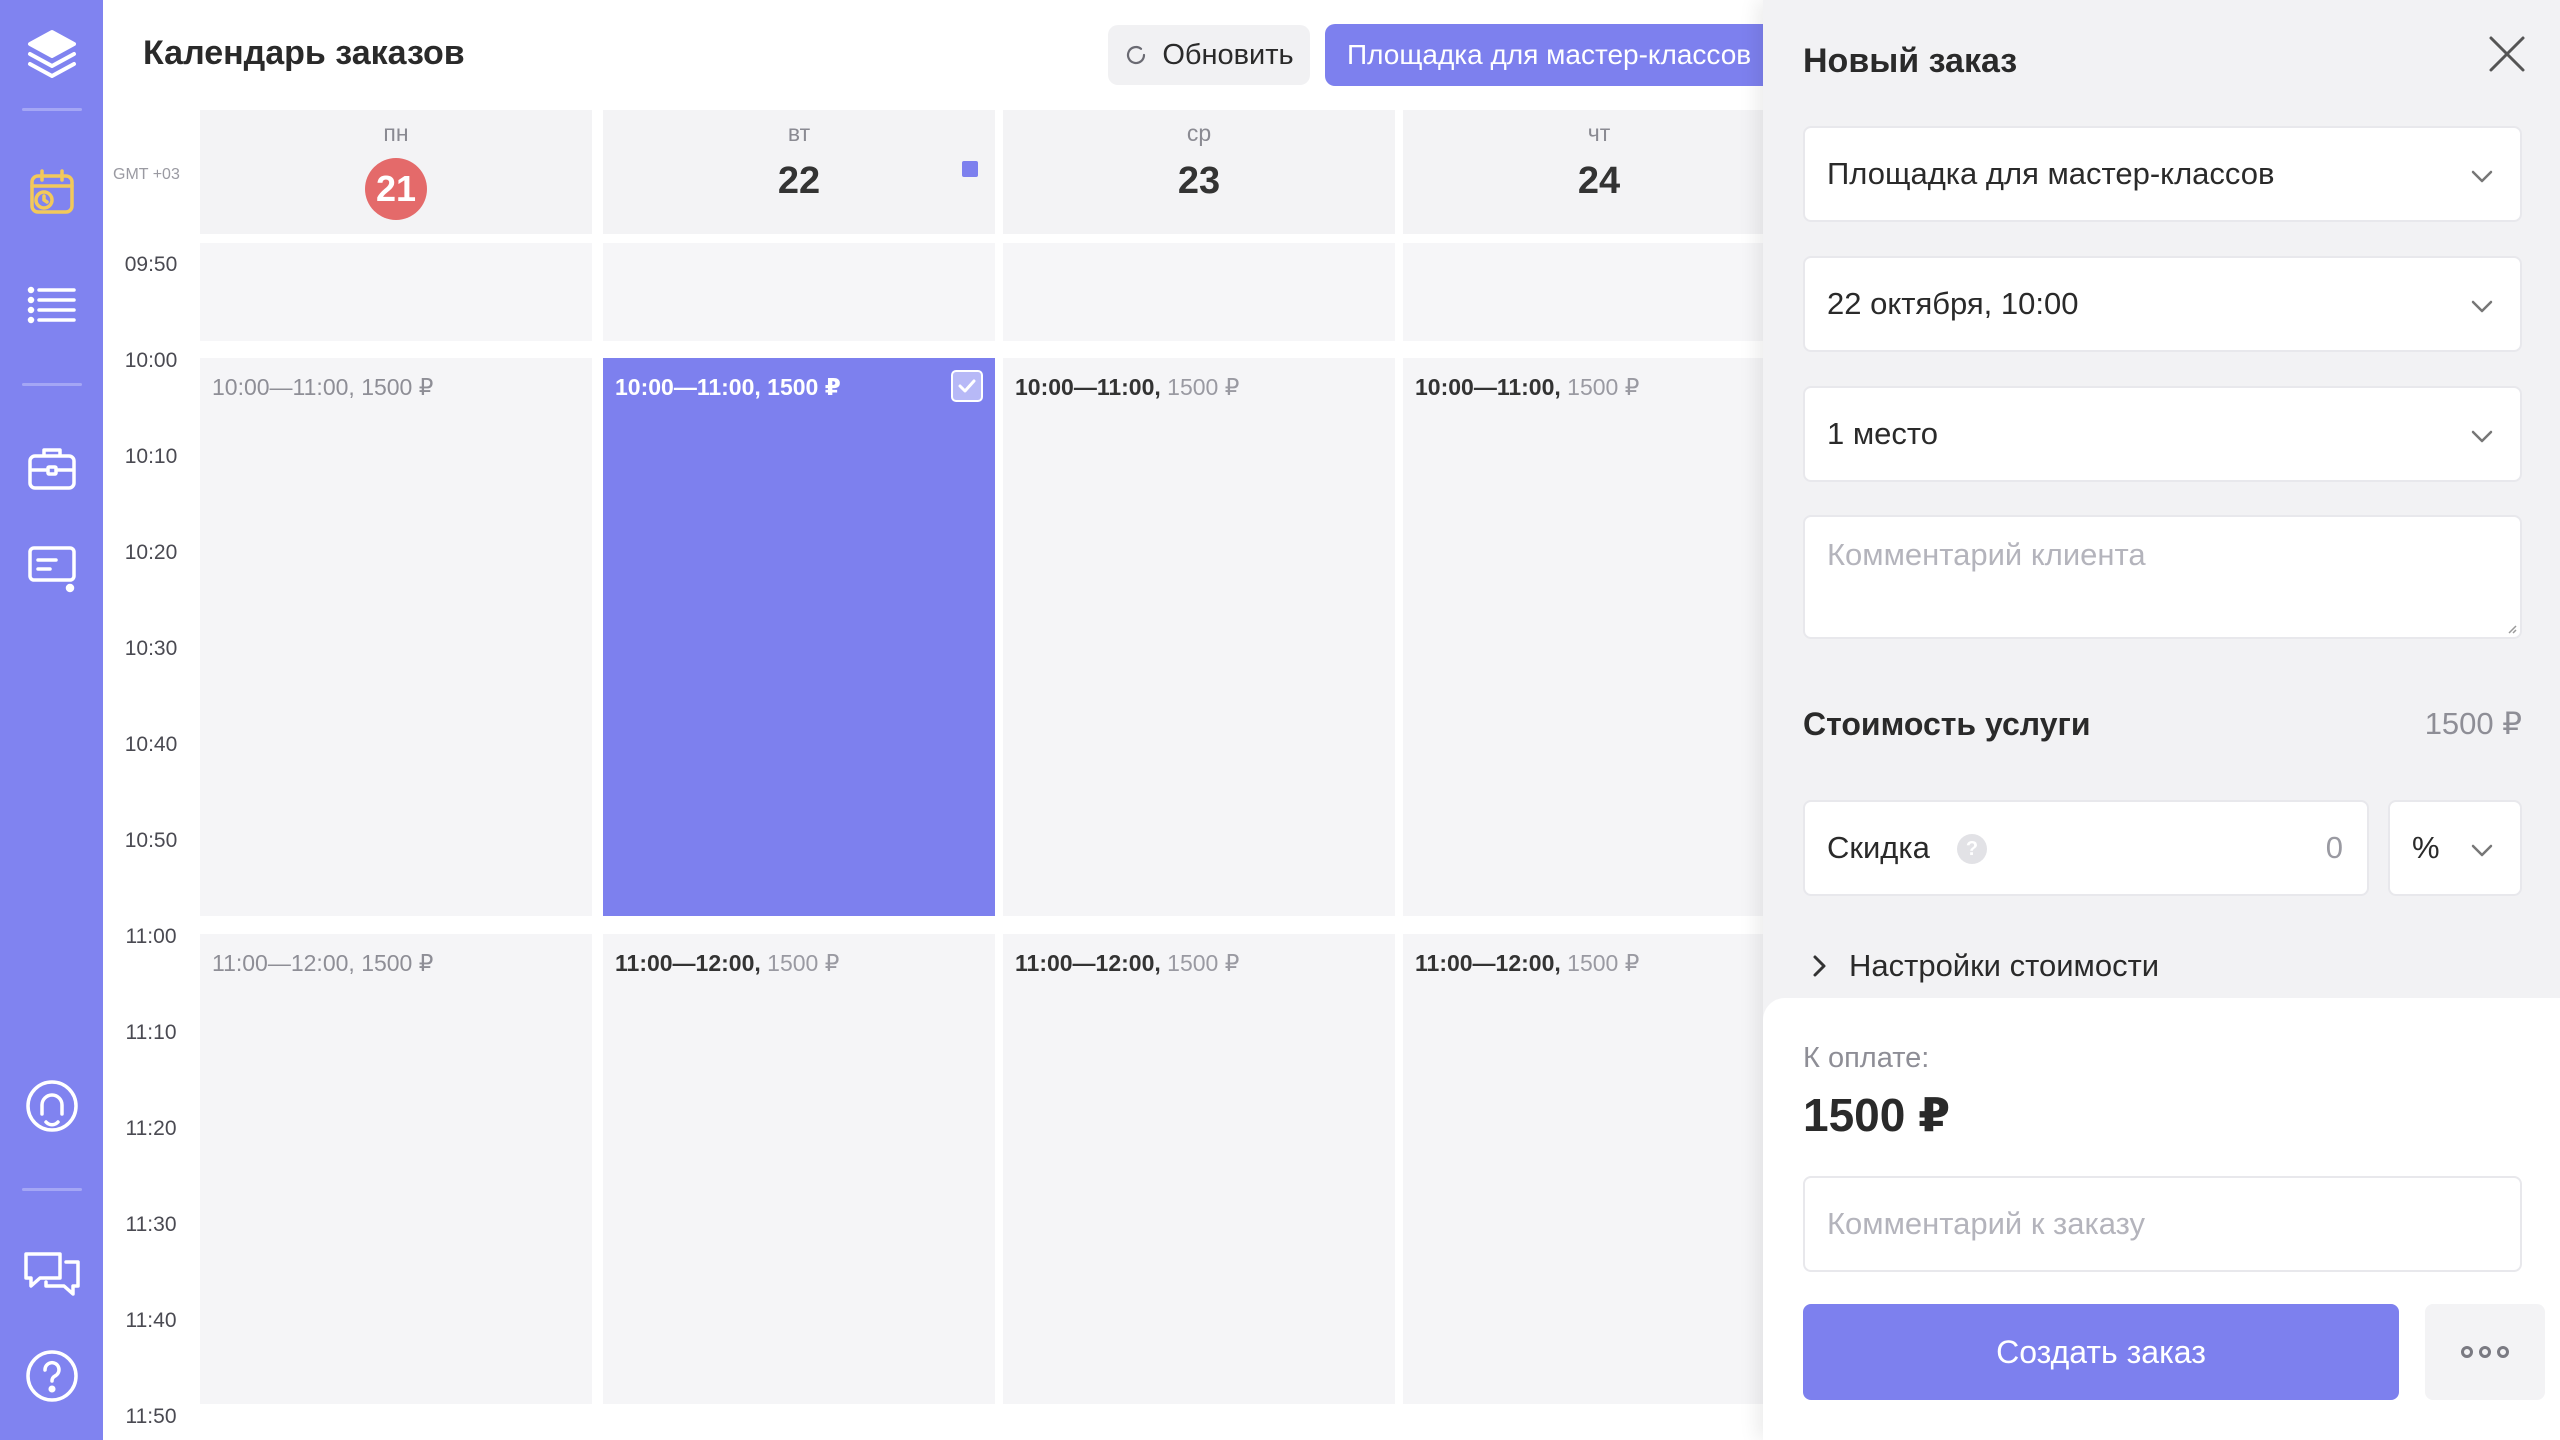 Image resolution: width=2560 pixels, height=1440 pixels. Describe the element at coordinates (799, 181) in the screenshot. I see `day-number: 22` at that location.